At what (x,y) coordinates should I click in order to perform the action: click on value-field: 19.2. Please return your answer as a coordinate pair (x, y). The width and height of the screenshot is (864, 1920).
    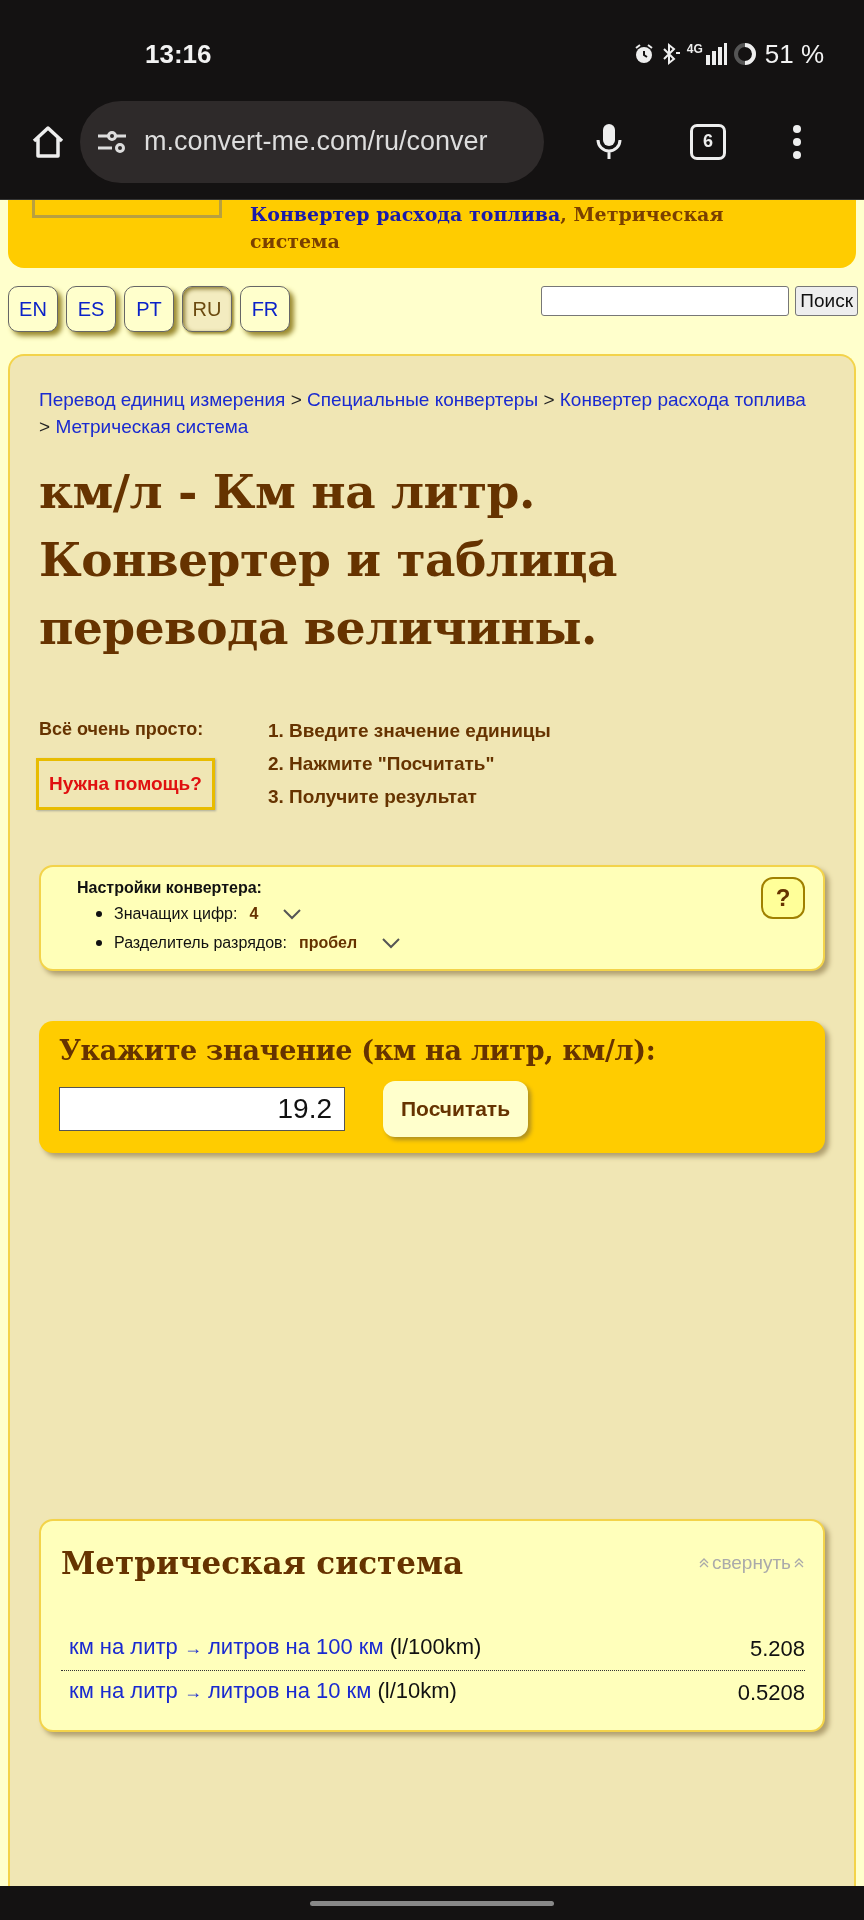
    Looking at the image, I should click on (202, 1109).